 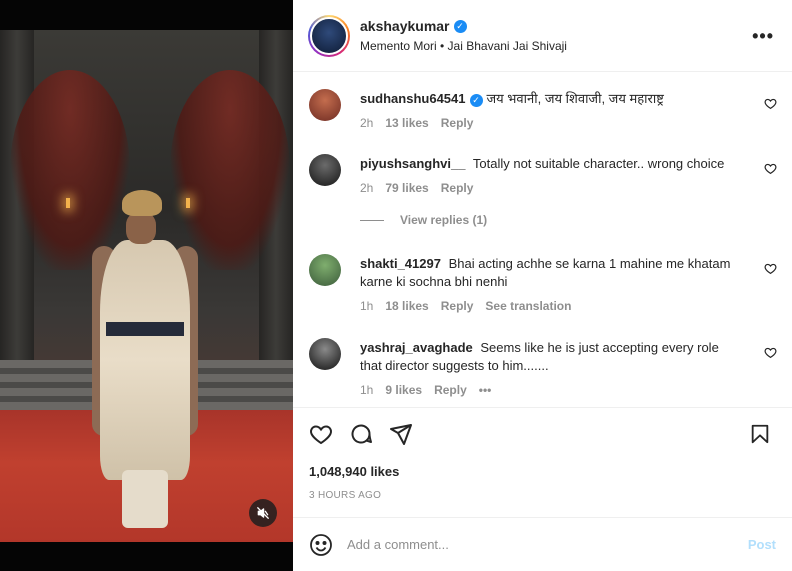 What do you see at coordinates (537, 544) in the screenshot?
I see `comment-input` at bounding box center [537, 544].